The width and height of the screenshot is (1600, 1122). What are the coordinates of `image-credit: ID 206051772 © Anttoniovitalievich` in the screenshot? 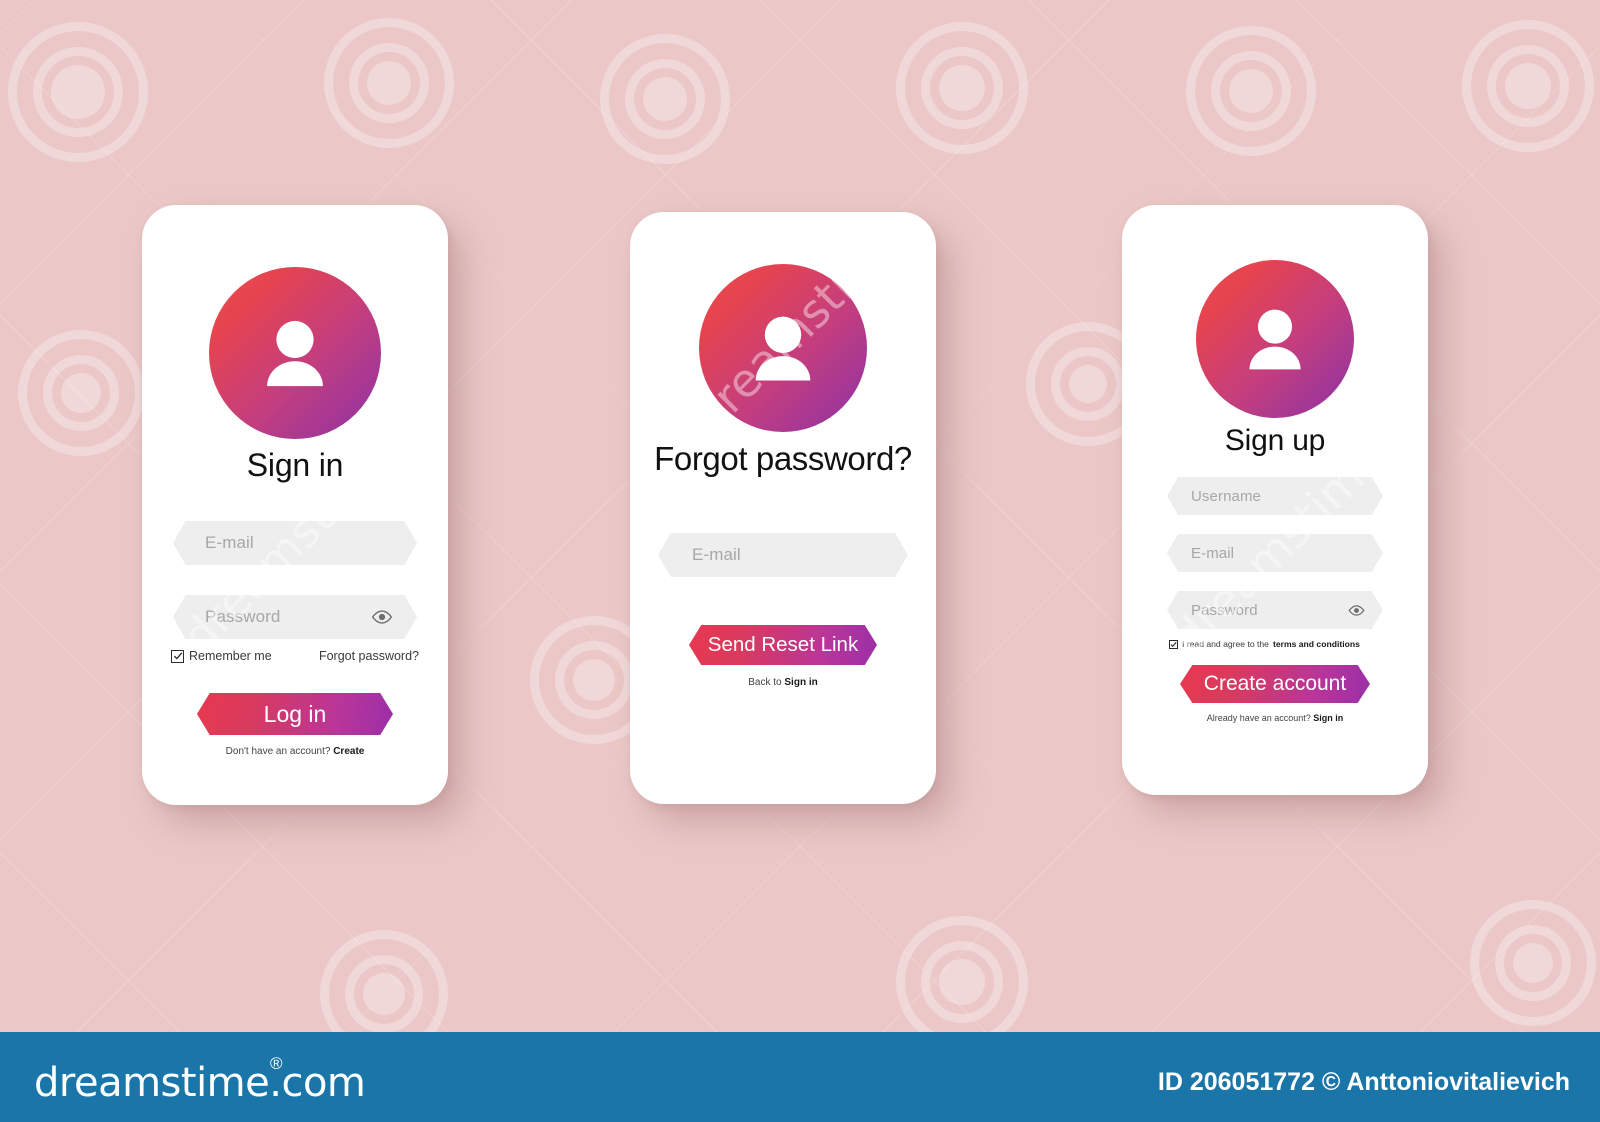 It's located at (1363, 1082).